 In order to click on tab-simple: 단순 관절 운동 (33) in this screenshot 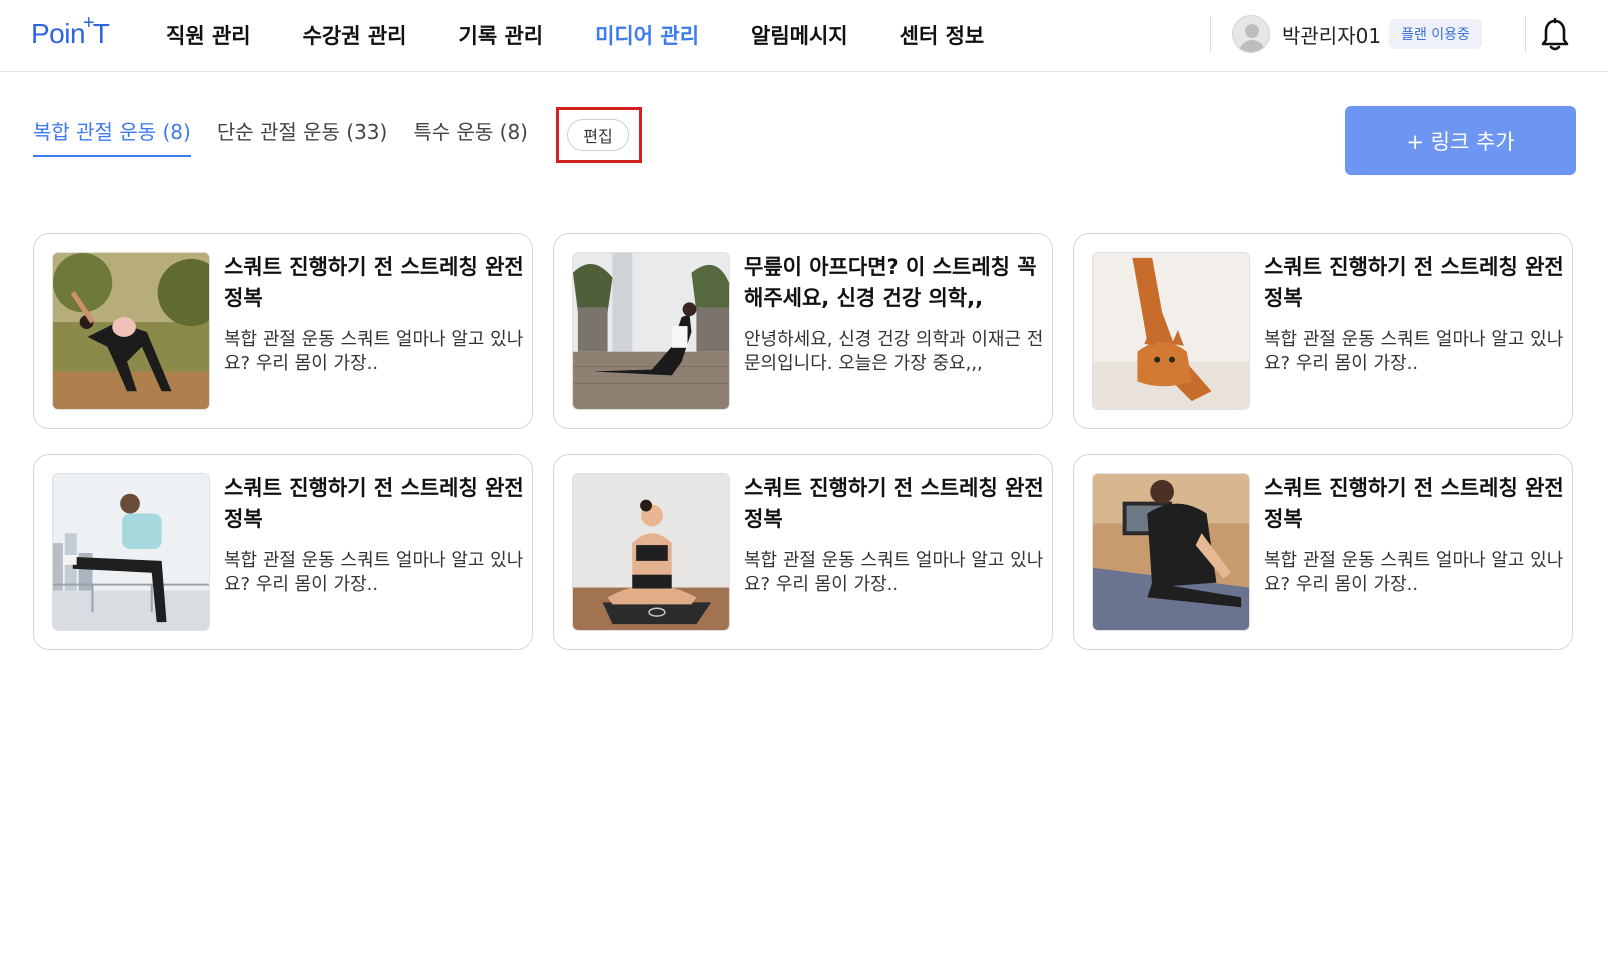, I will do `click(302, 135)`.